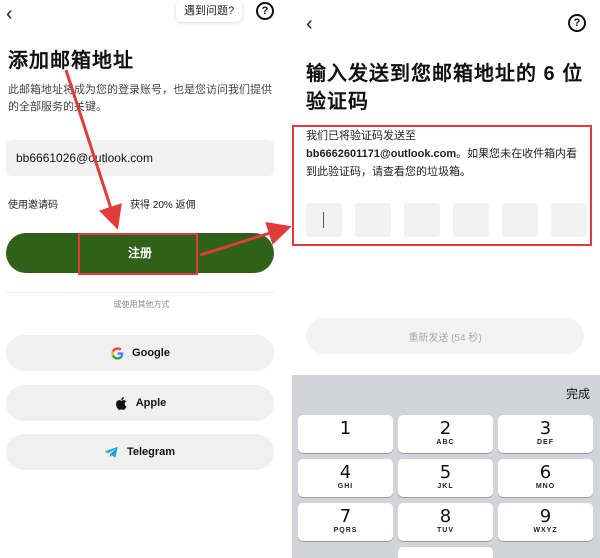 The width and height of the screenshot is (600, 558). What do you see at coordinates (445, 442) in the screenshot?
I see `key-letters: ABC` at bounding box center [445, 442].